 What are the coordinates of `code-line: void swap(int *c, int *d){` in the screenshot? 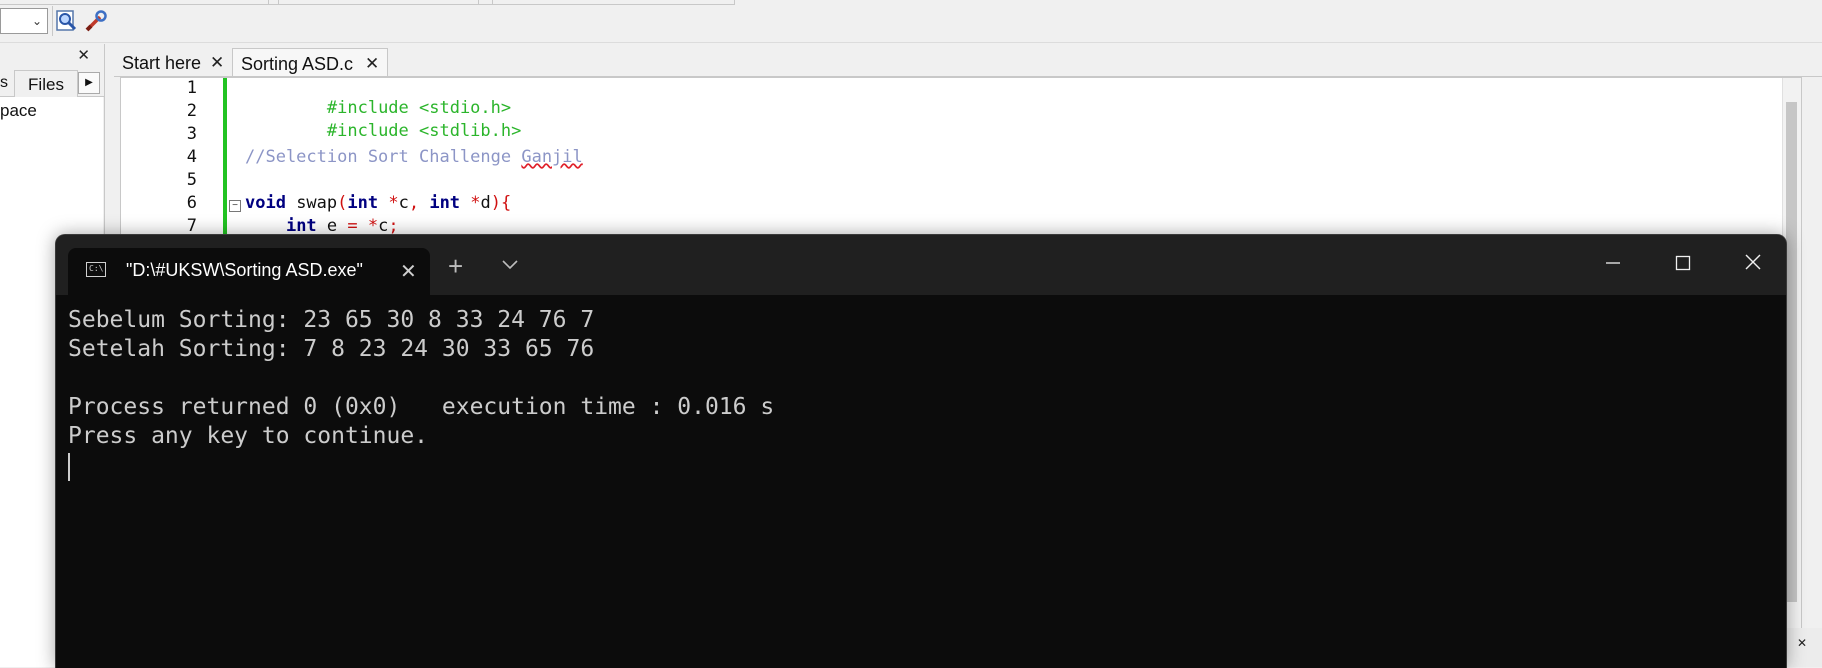 It's located at (378, 203).